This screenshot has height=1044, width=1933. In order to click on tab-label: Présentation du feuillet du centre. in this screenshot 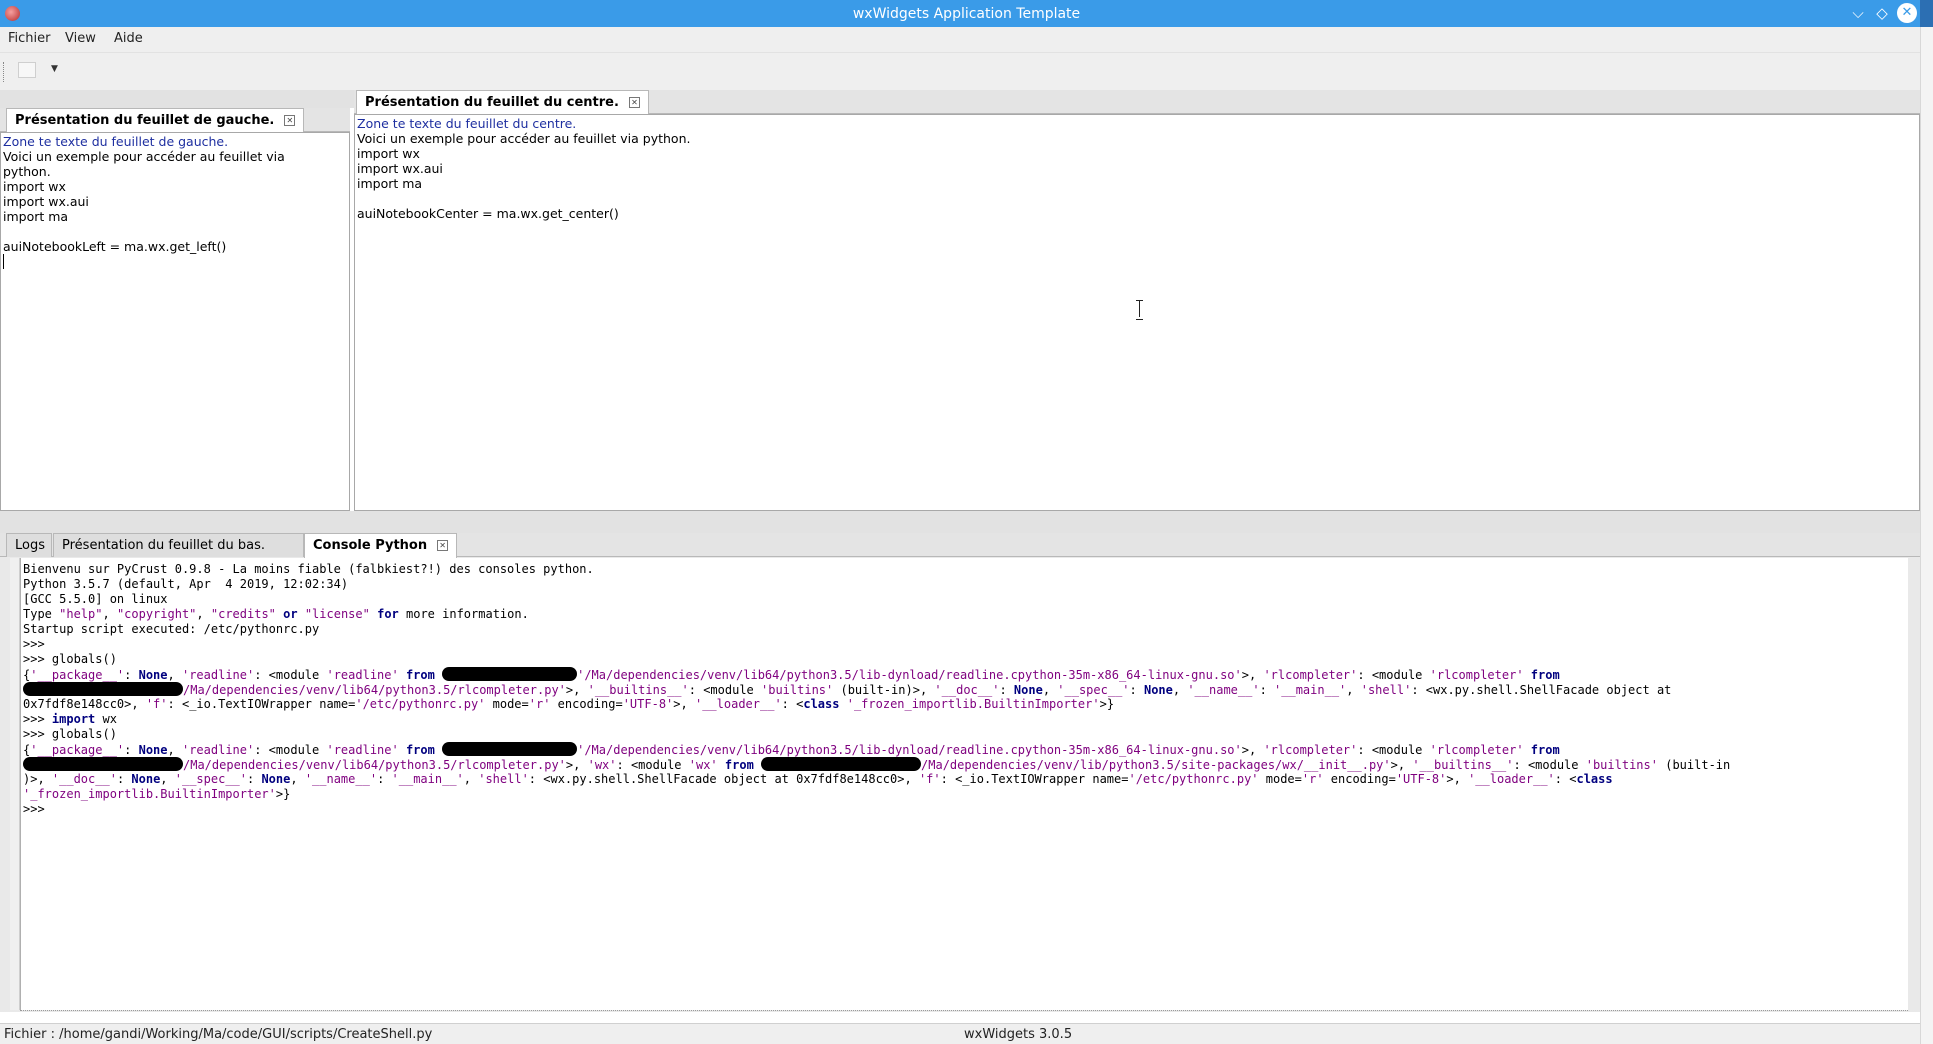, I will do `click(492, 102)`.